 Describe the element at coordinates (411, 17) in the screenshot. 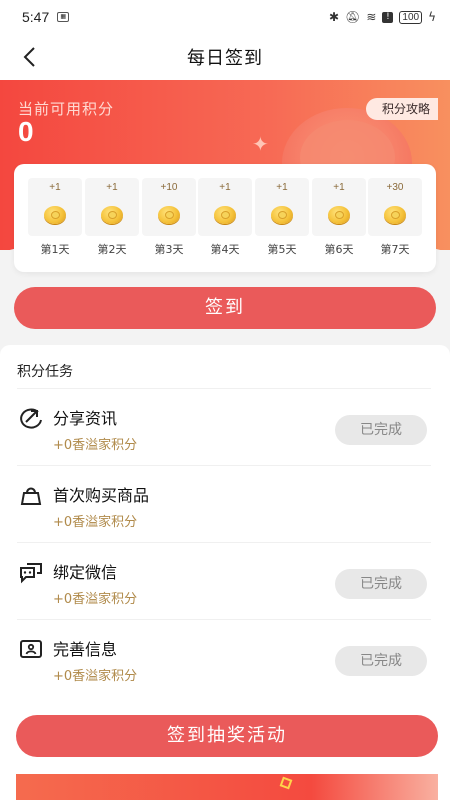

I see `battery-icon: 100` at that location.